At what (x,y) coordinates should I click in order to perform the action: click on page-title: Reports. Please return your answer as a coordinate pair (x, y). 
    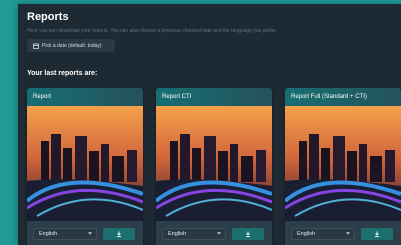
    Looking at the image, I should click on (48, 17).